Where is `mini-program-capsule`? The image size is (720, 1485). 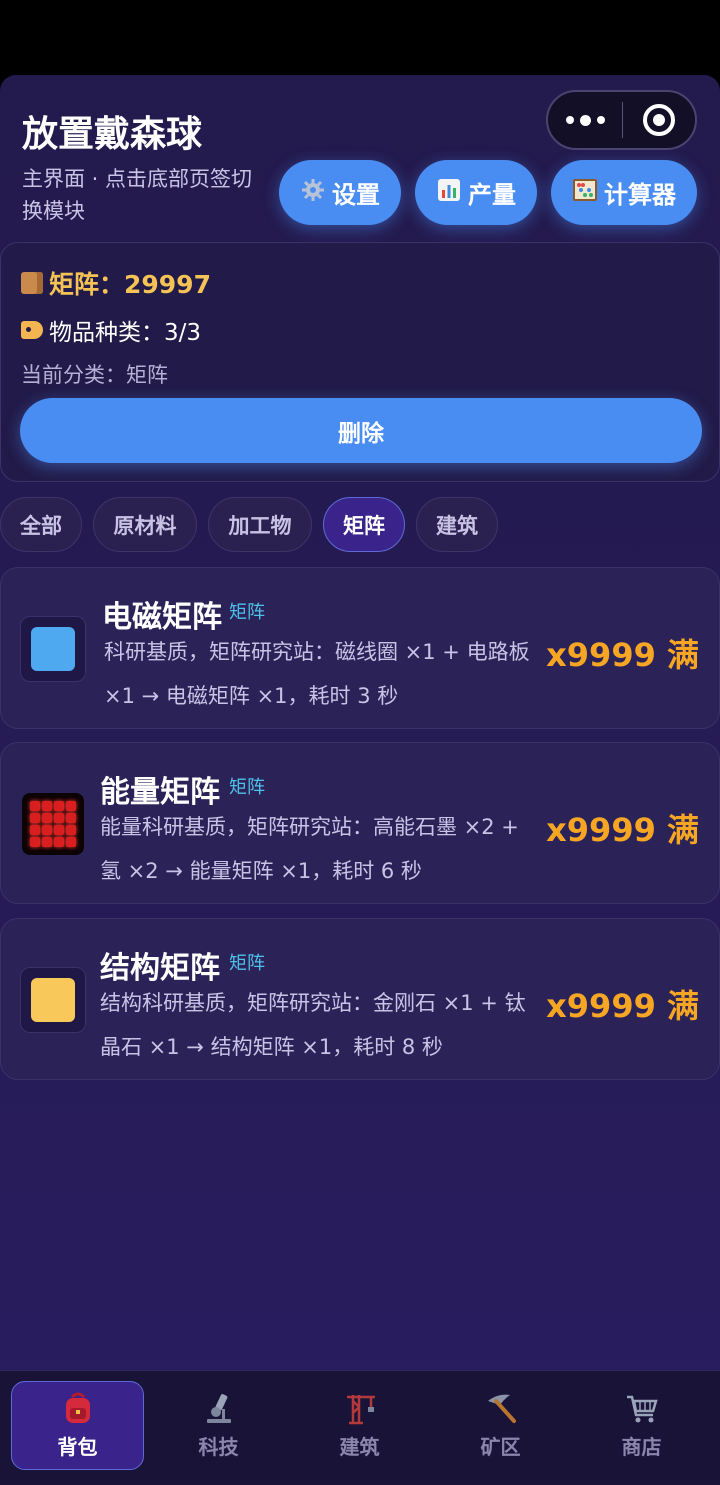 mini-program-capsule is located at coordinates (621, 120).